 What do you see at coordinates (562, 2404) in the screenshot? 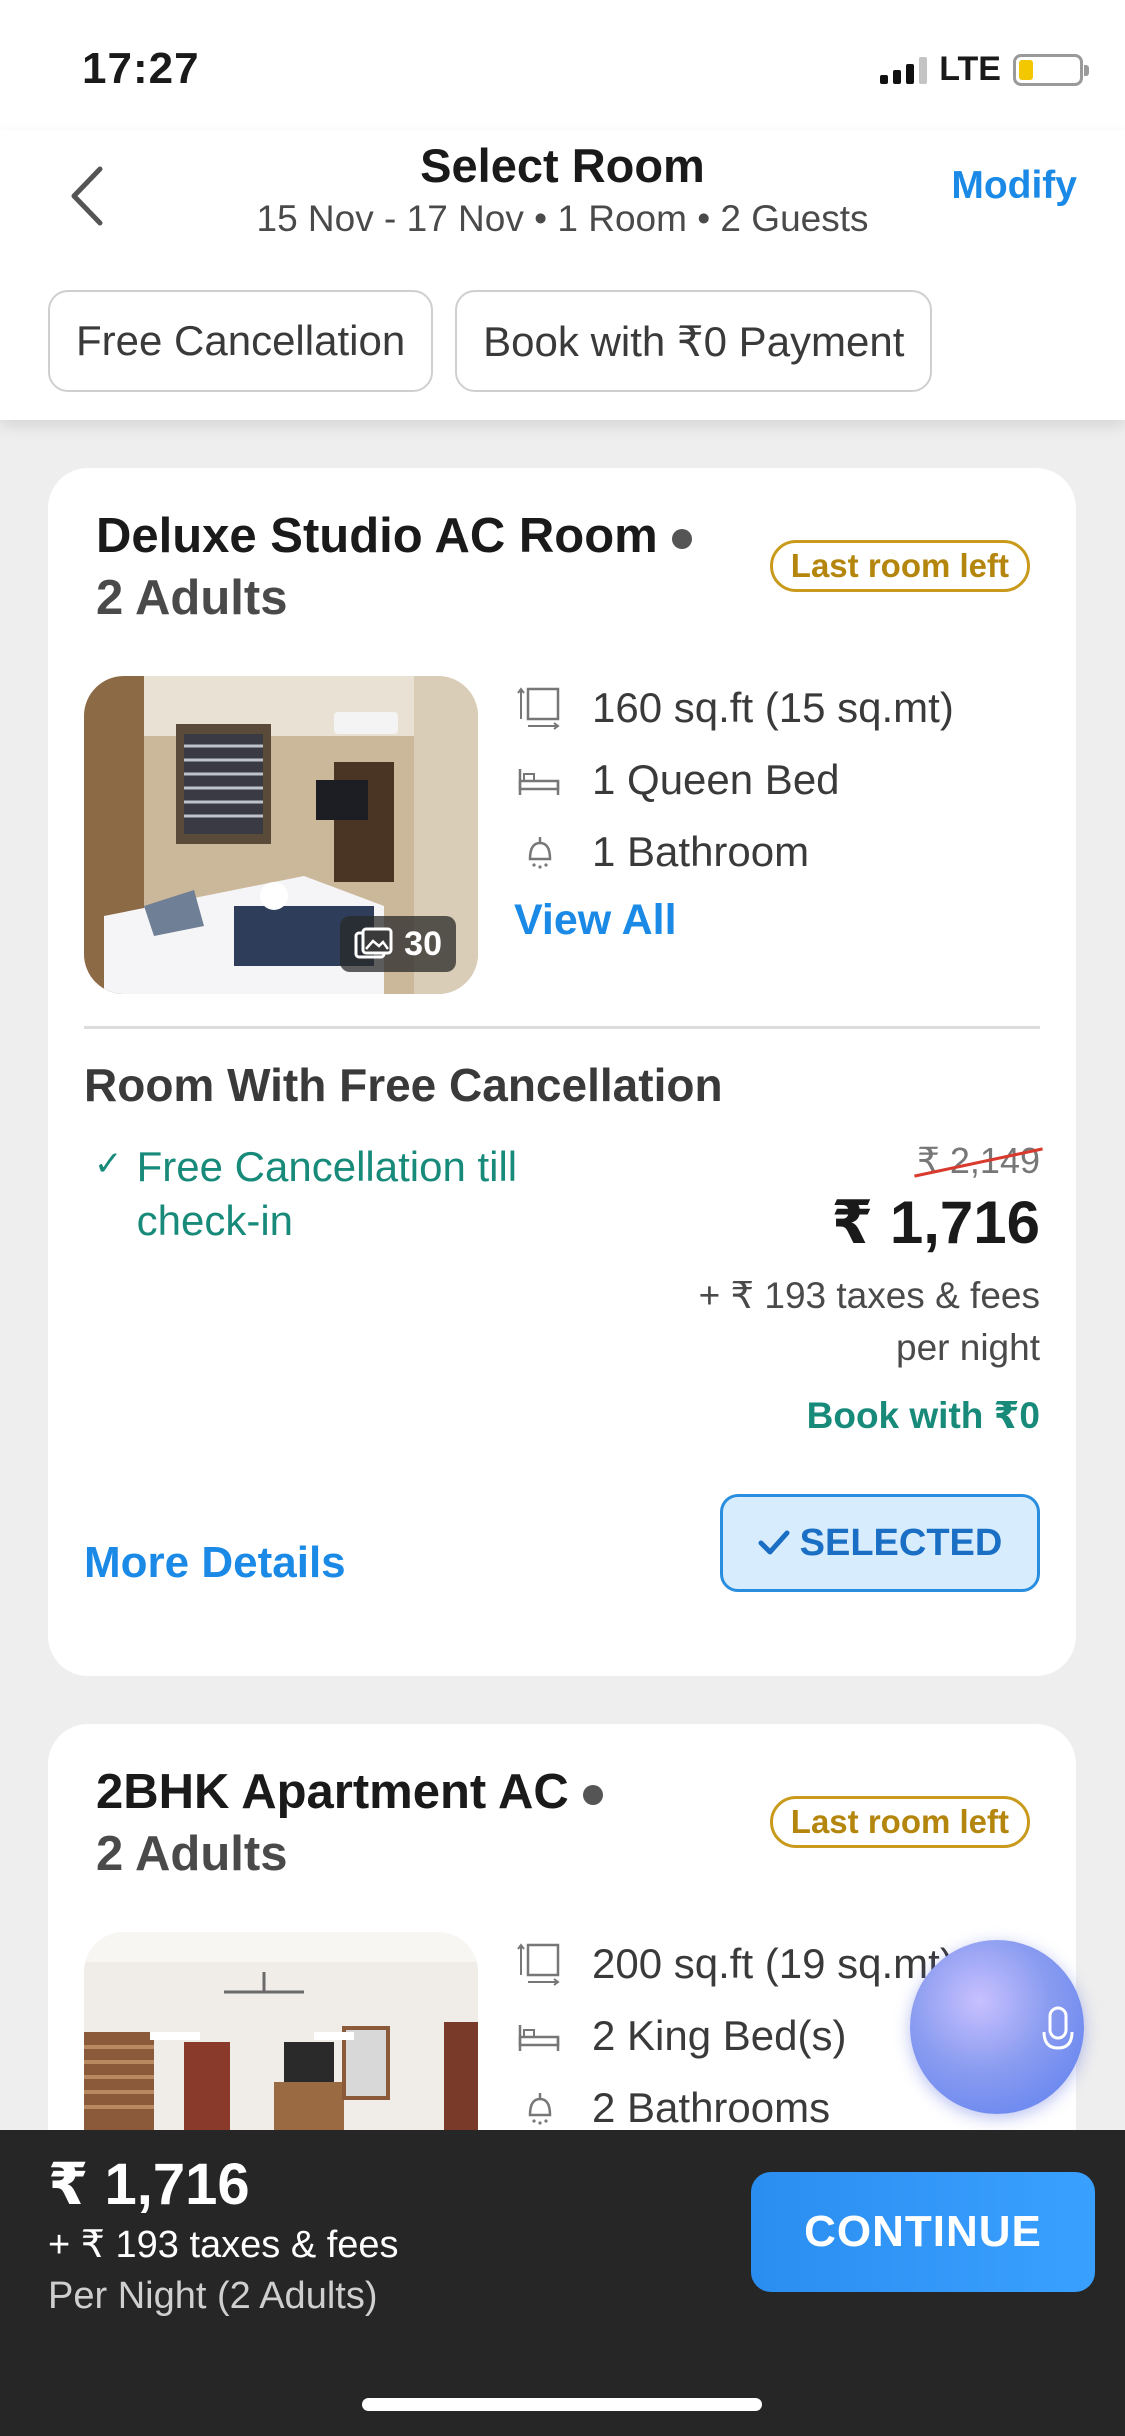
I see `home-indicator` at bounding box center [562, 2404].